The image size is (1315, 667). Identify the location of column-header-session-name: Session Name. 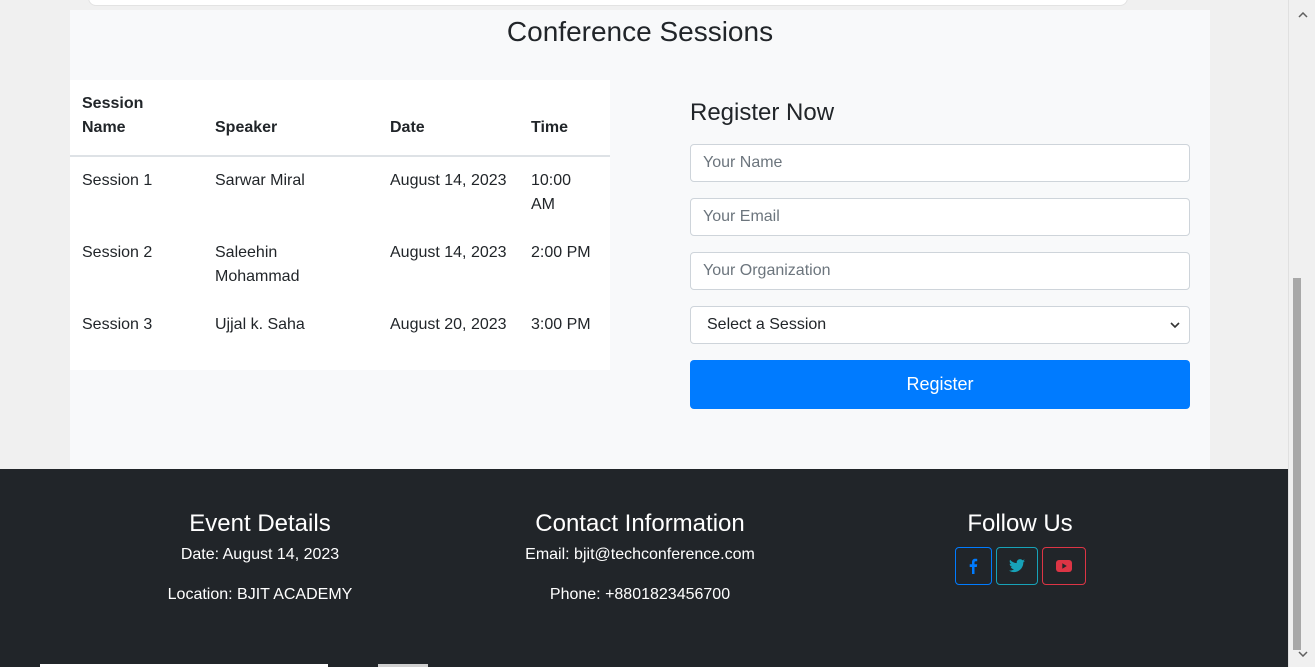
(136, 118).